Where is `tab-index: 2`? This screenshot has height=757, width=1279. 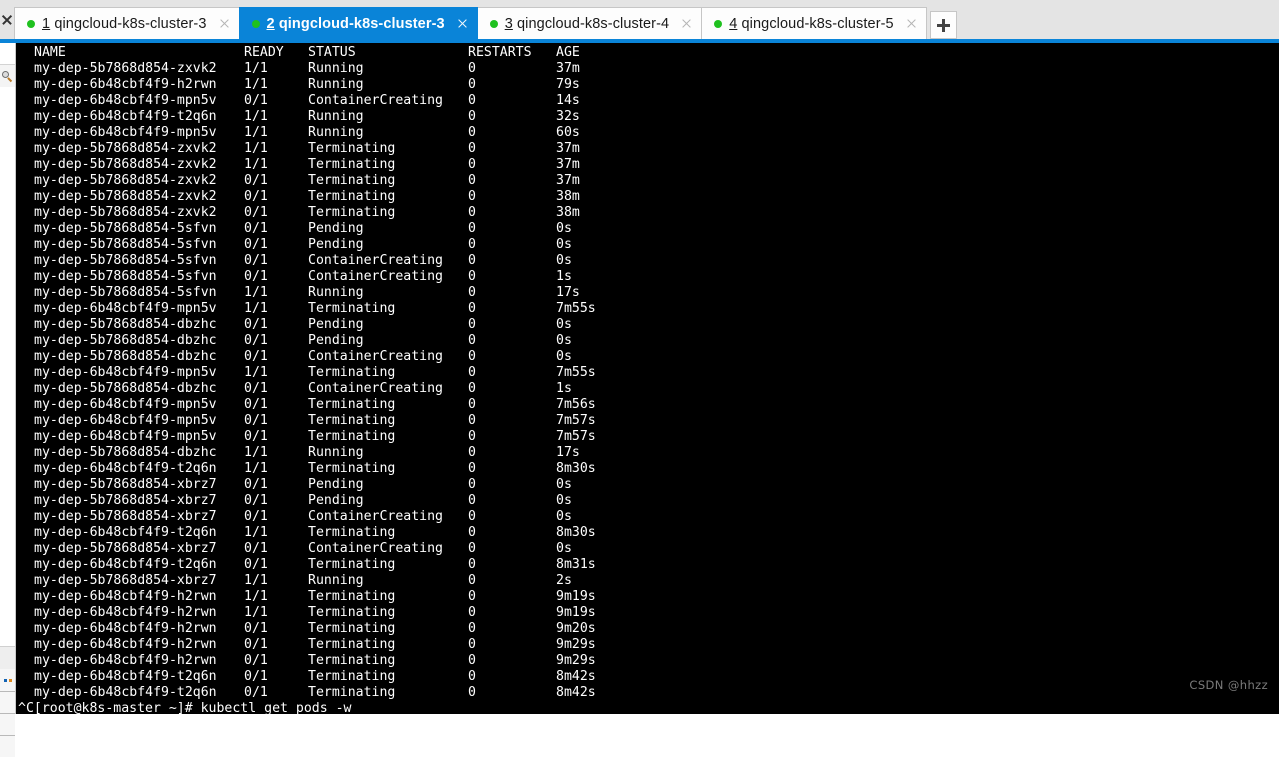 tab-index: 2 is located at coordinates (270, 23).